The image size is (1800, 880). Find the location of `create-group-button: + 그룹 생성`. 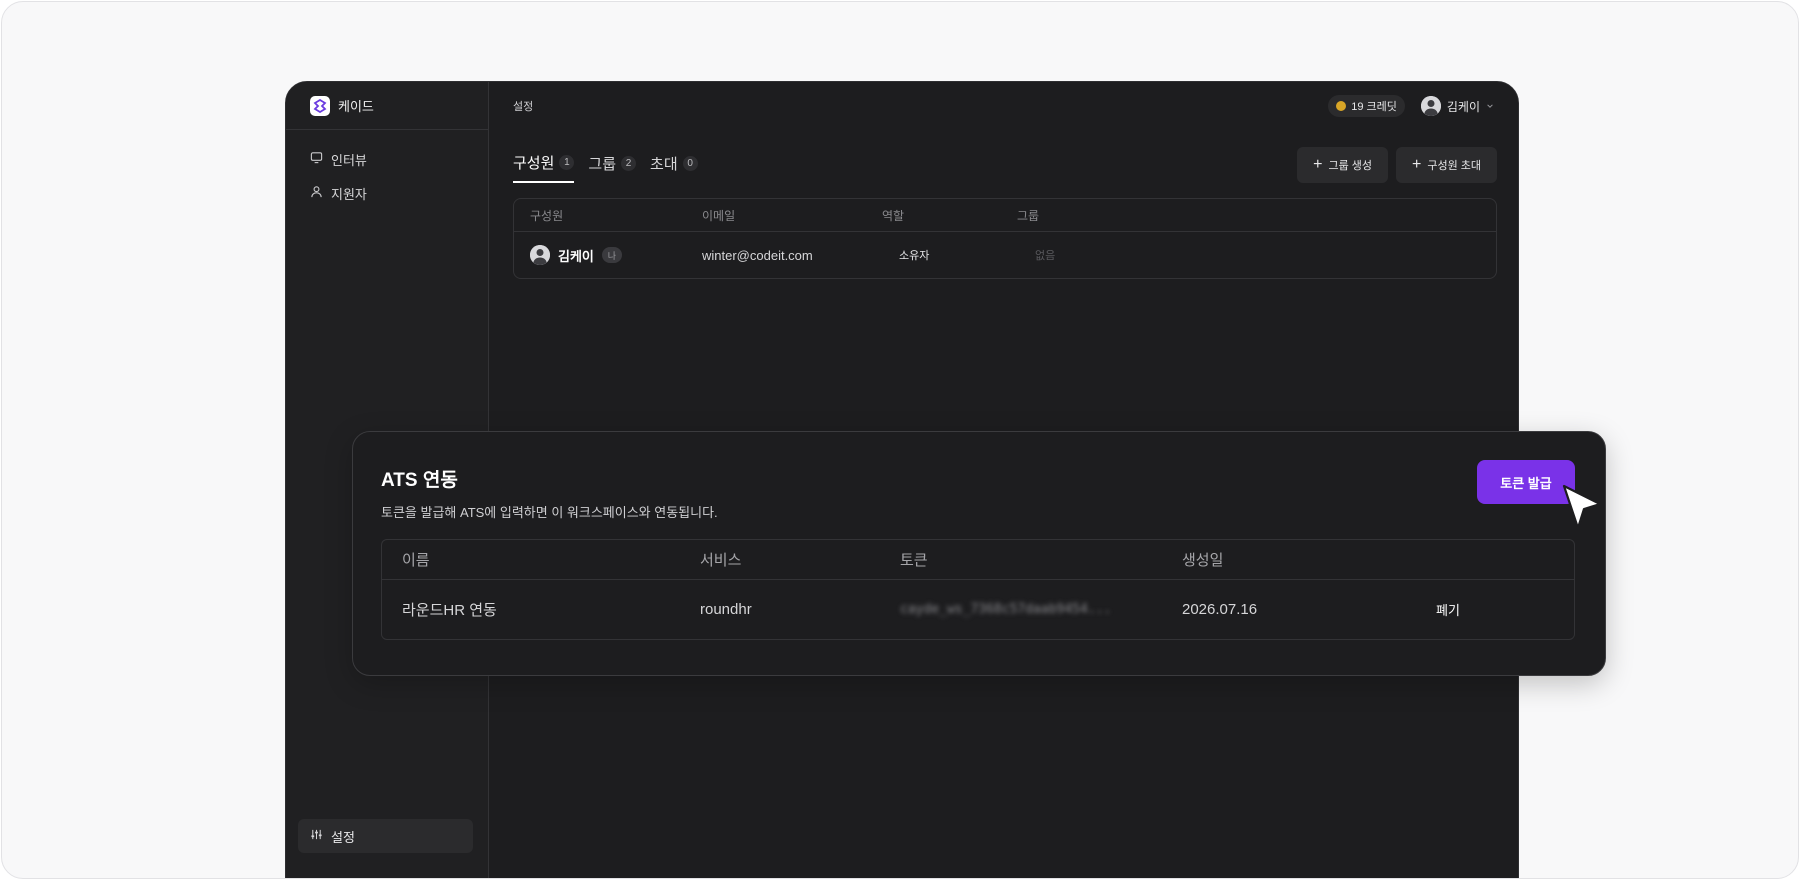

create-group-button: + 그룹 생성 is located at coordinates (1342, 165).